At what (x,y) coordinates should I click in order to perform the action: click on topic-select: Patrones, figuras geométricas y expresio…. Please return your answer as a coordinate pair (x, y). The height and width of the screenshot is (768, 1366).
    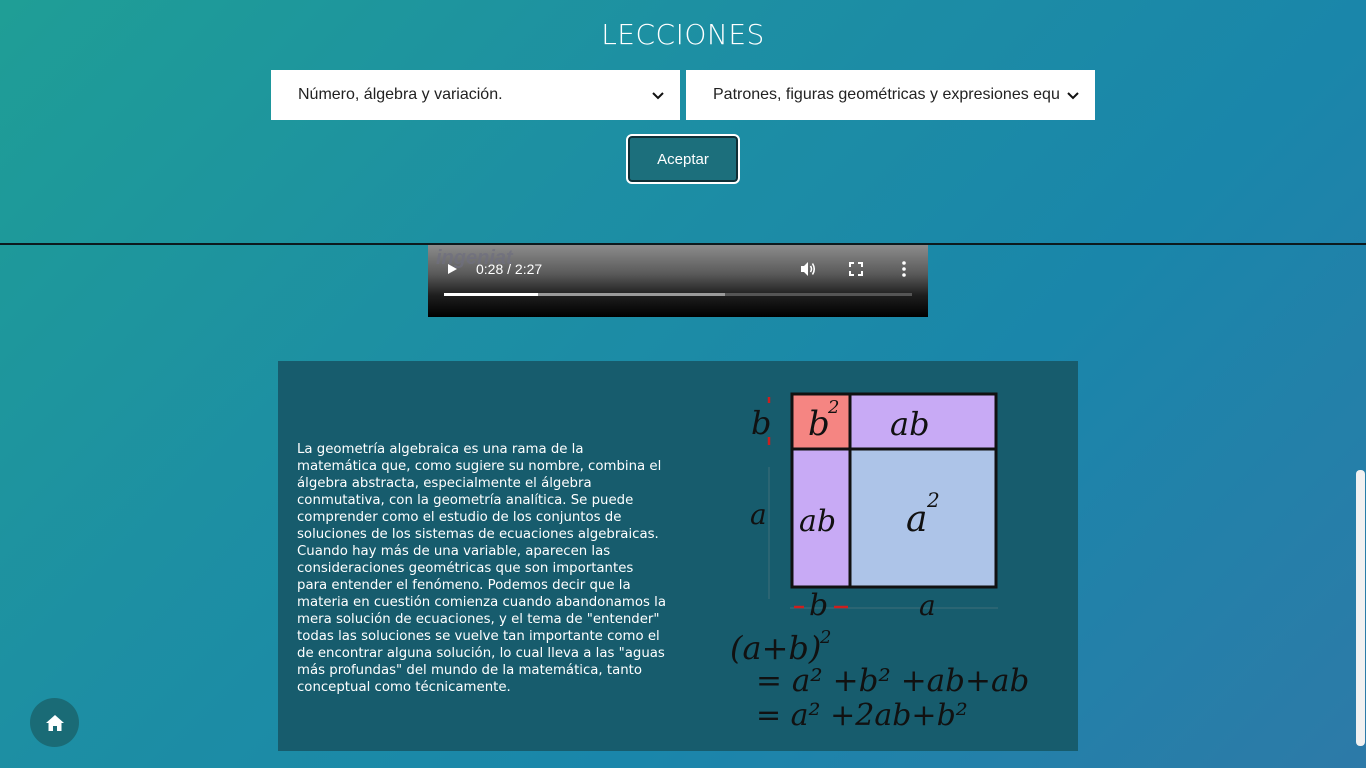
    Looking at the image, I should click on (890, 95).